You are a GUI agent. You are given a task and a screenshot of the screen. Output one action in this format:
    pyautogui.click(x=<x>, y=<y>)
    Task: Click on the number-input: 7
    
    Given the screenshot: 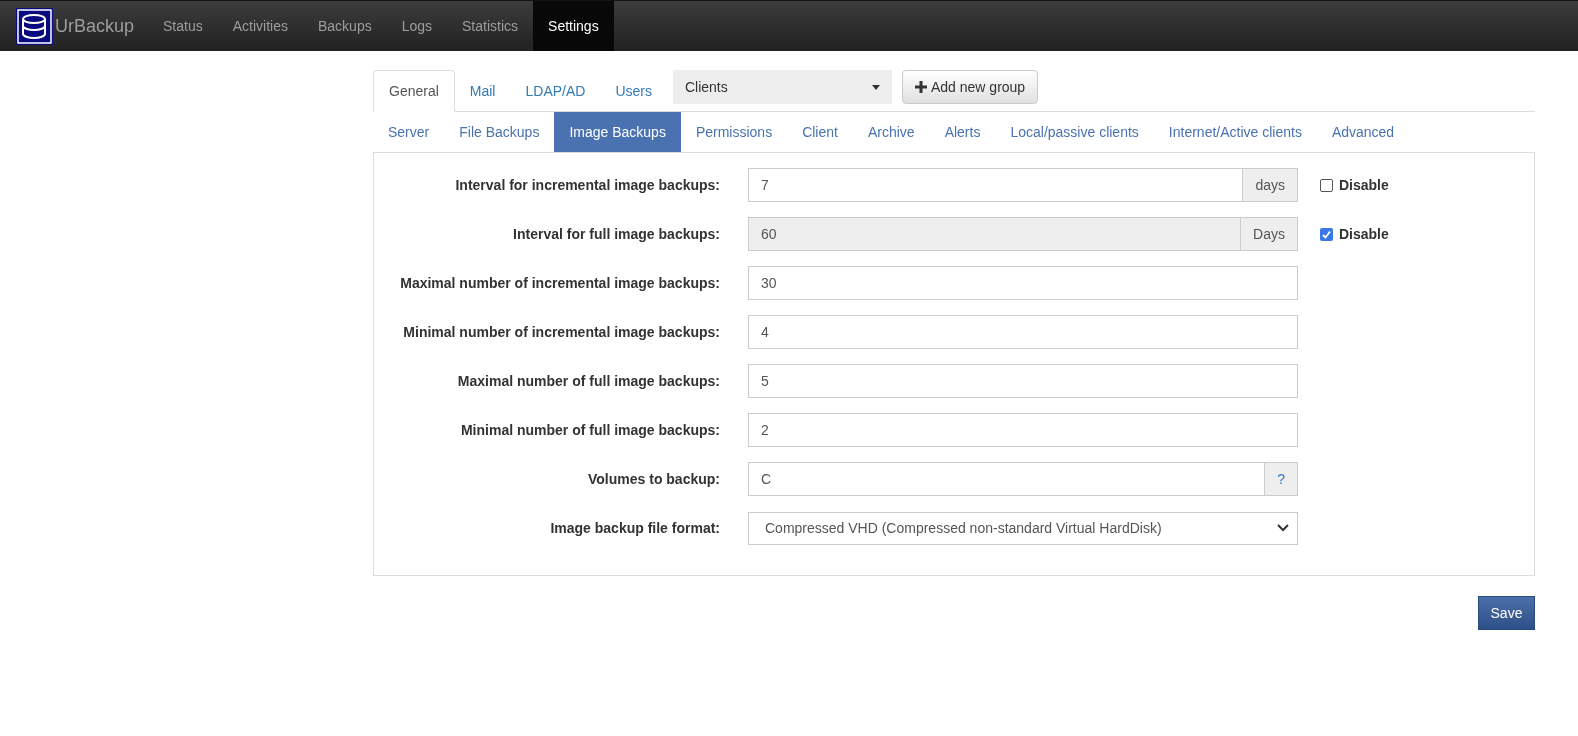 What is the action you would take?
    pyautogui.click(x=996, y=185)
    